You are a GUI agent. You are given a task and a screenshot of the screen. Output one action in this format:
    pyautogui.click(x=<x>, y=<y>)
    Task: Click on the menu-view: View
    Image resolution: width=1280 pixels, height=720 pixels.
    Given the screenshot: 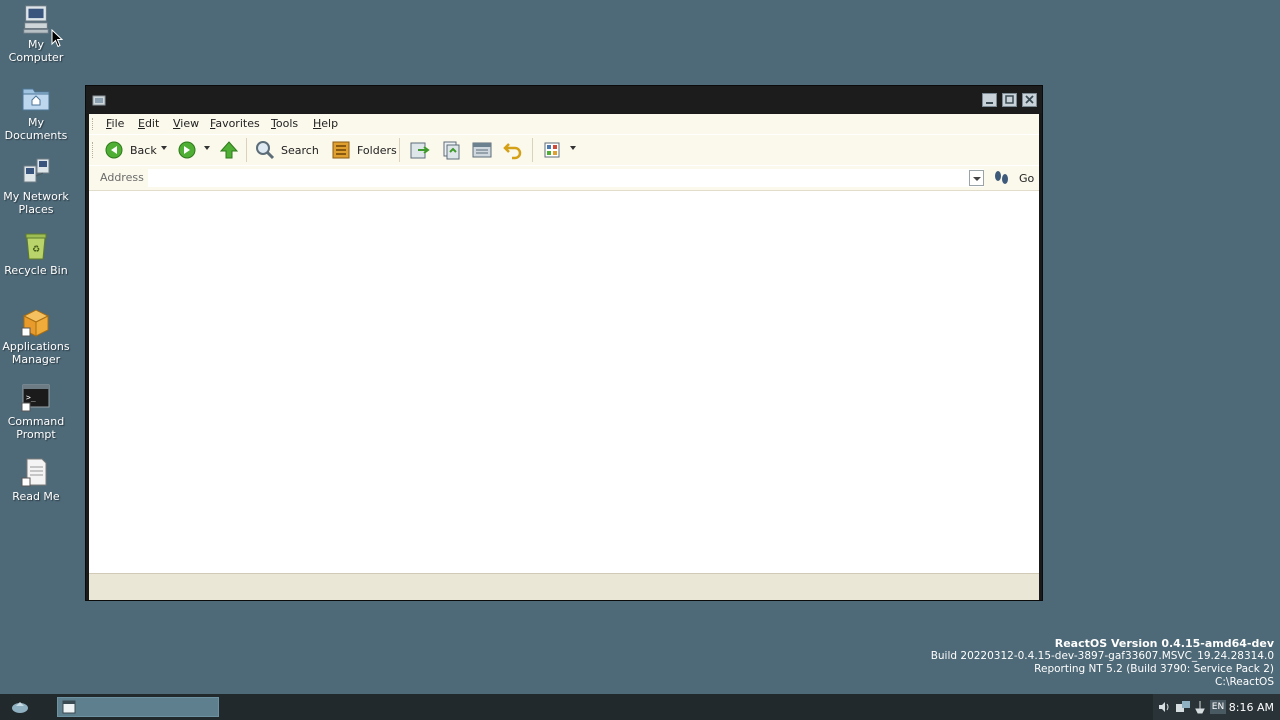 What is the action you would take?
    pyautogui.click(x=186, y=123)
    